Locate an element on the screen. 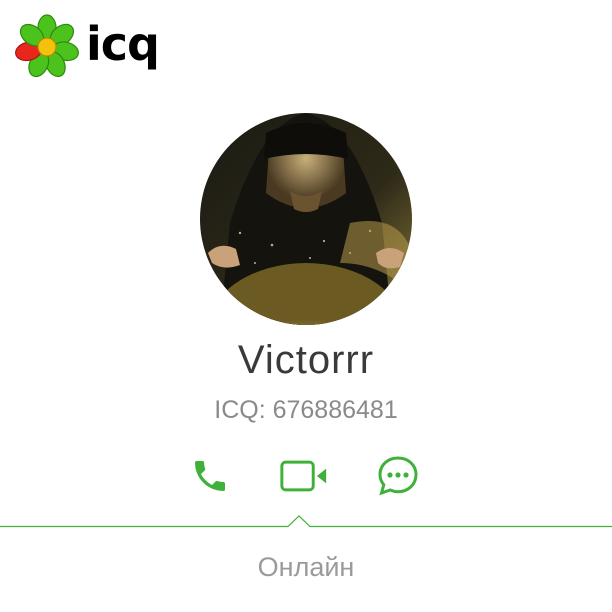  phone-icon is located at coordinates (210, 476).